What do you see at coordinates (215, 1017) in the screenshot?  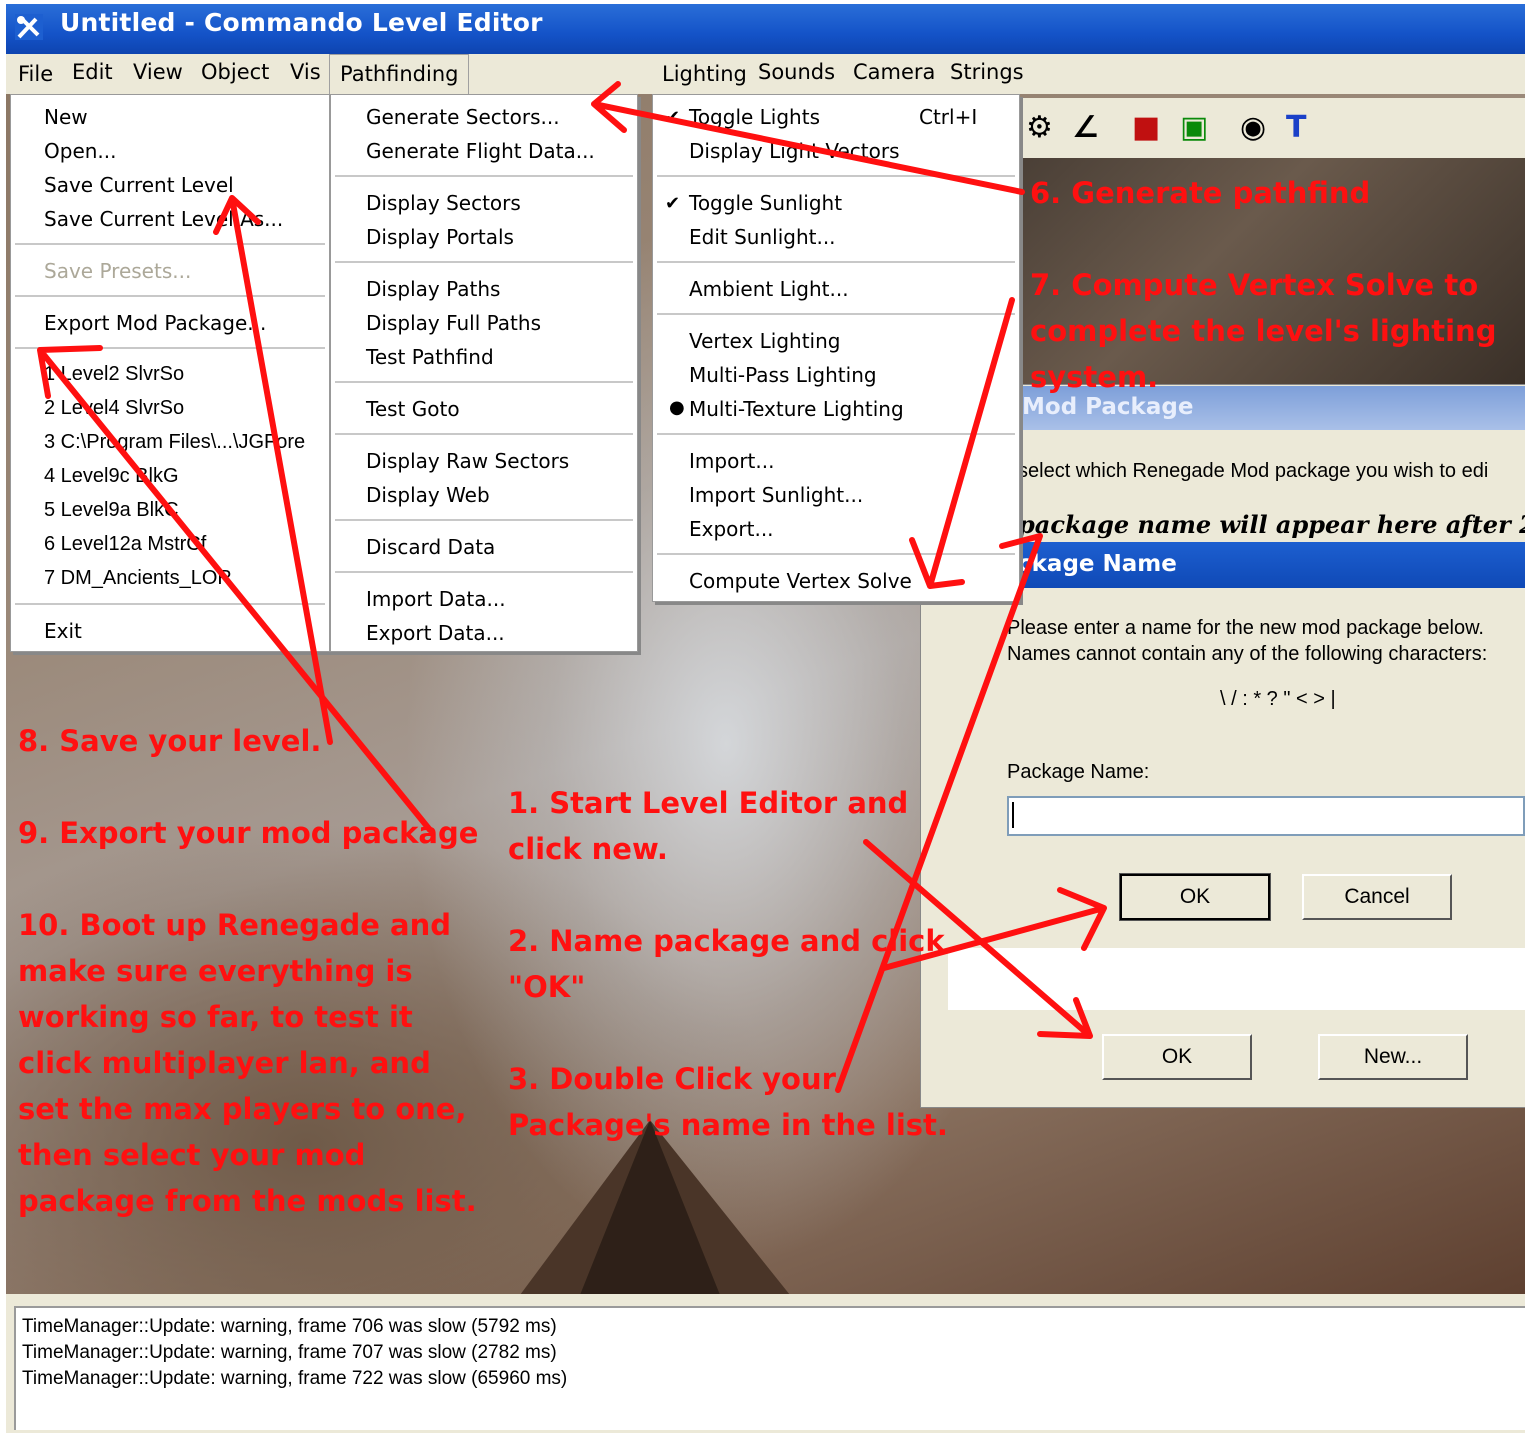 I see `note-step10-line3: working so far, to test it` at bounding box center [215, 1017].